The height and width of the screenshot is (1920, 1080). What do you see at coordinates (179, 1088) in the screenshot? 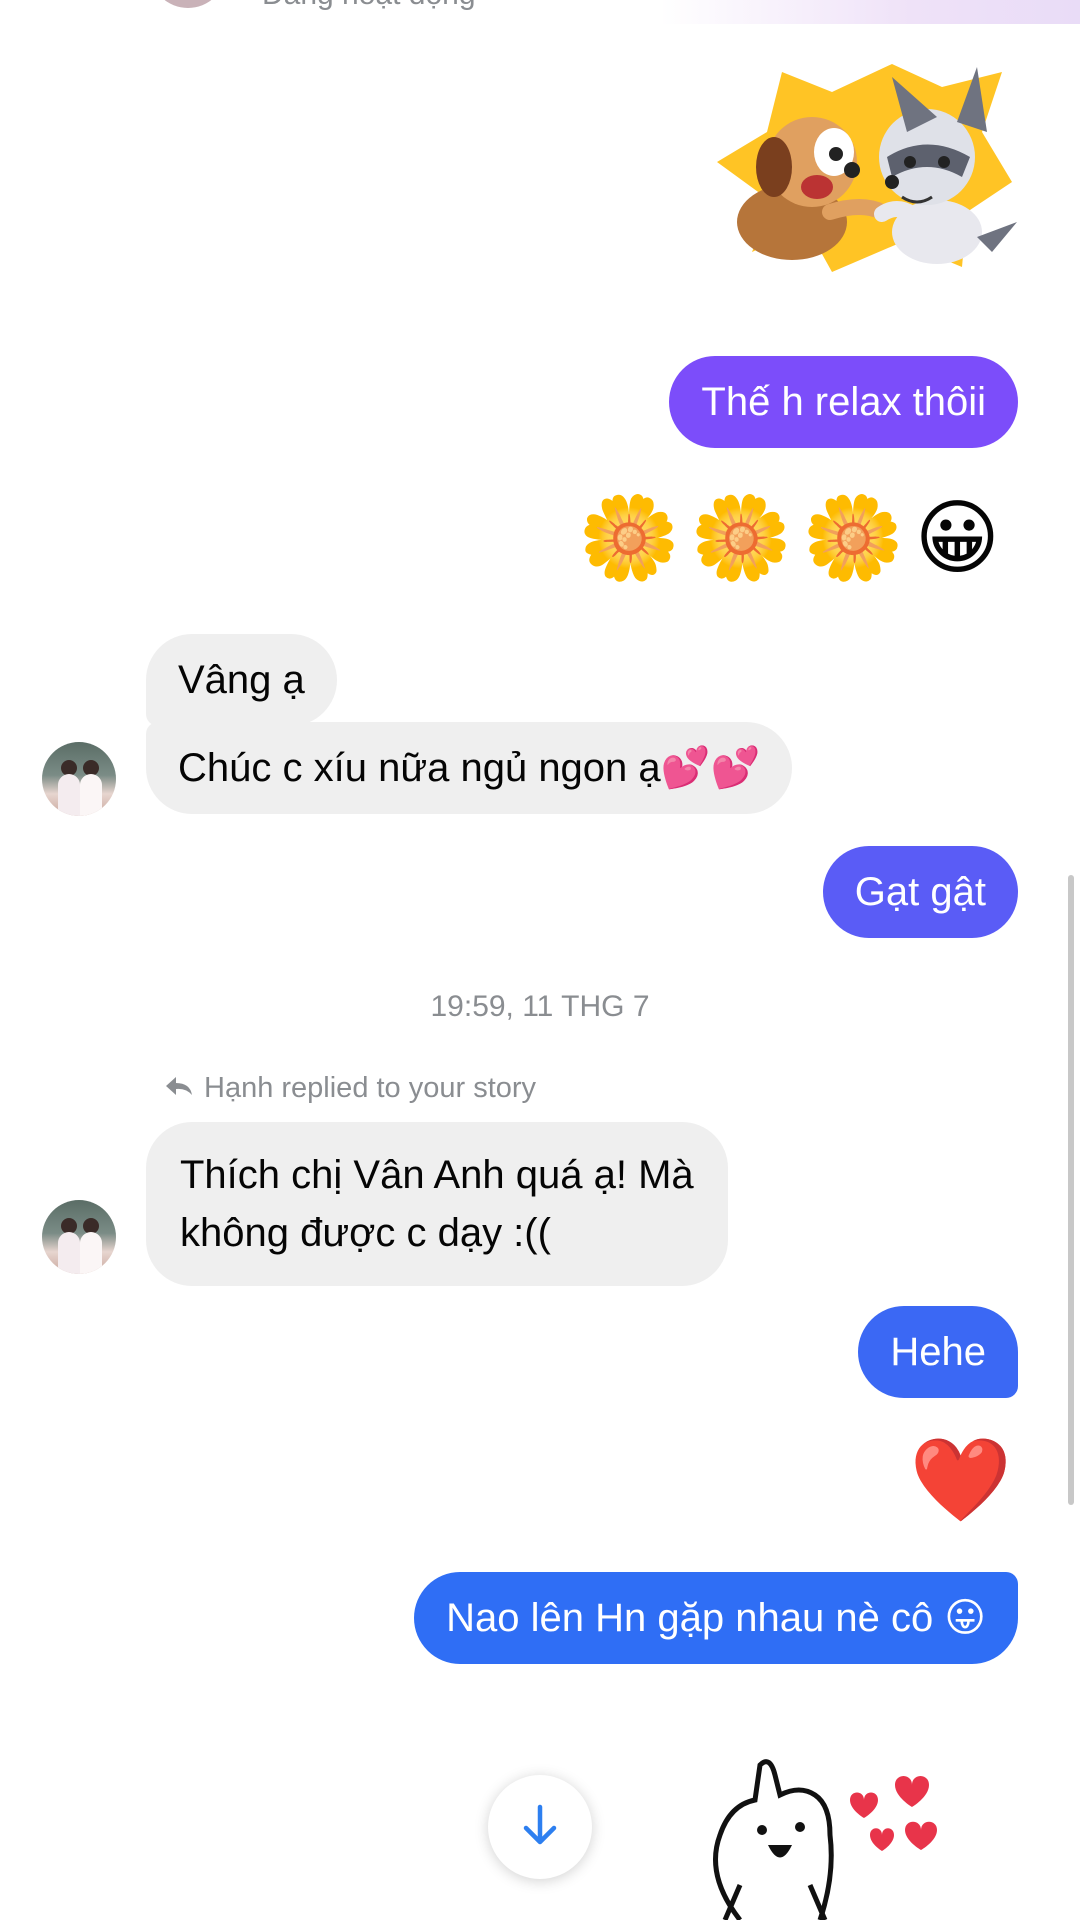
I see `reply-arrow-icon` at bounding box center [179, 1088].